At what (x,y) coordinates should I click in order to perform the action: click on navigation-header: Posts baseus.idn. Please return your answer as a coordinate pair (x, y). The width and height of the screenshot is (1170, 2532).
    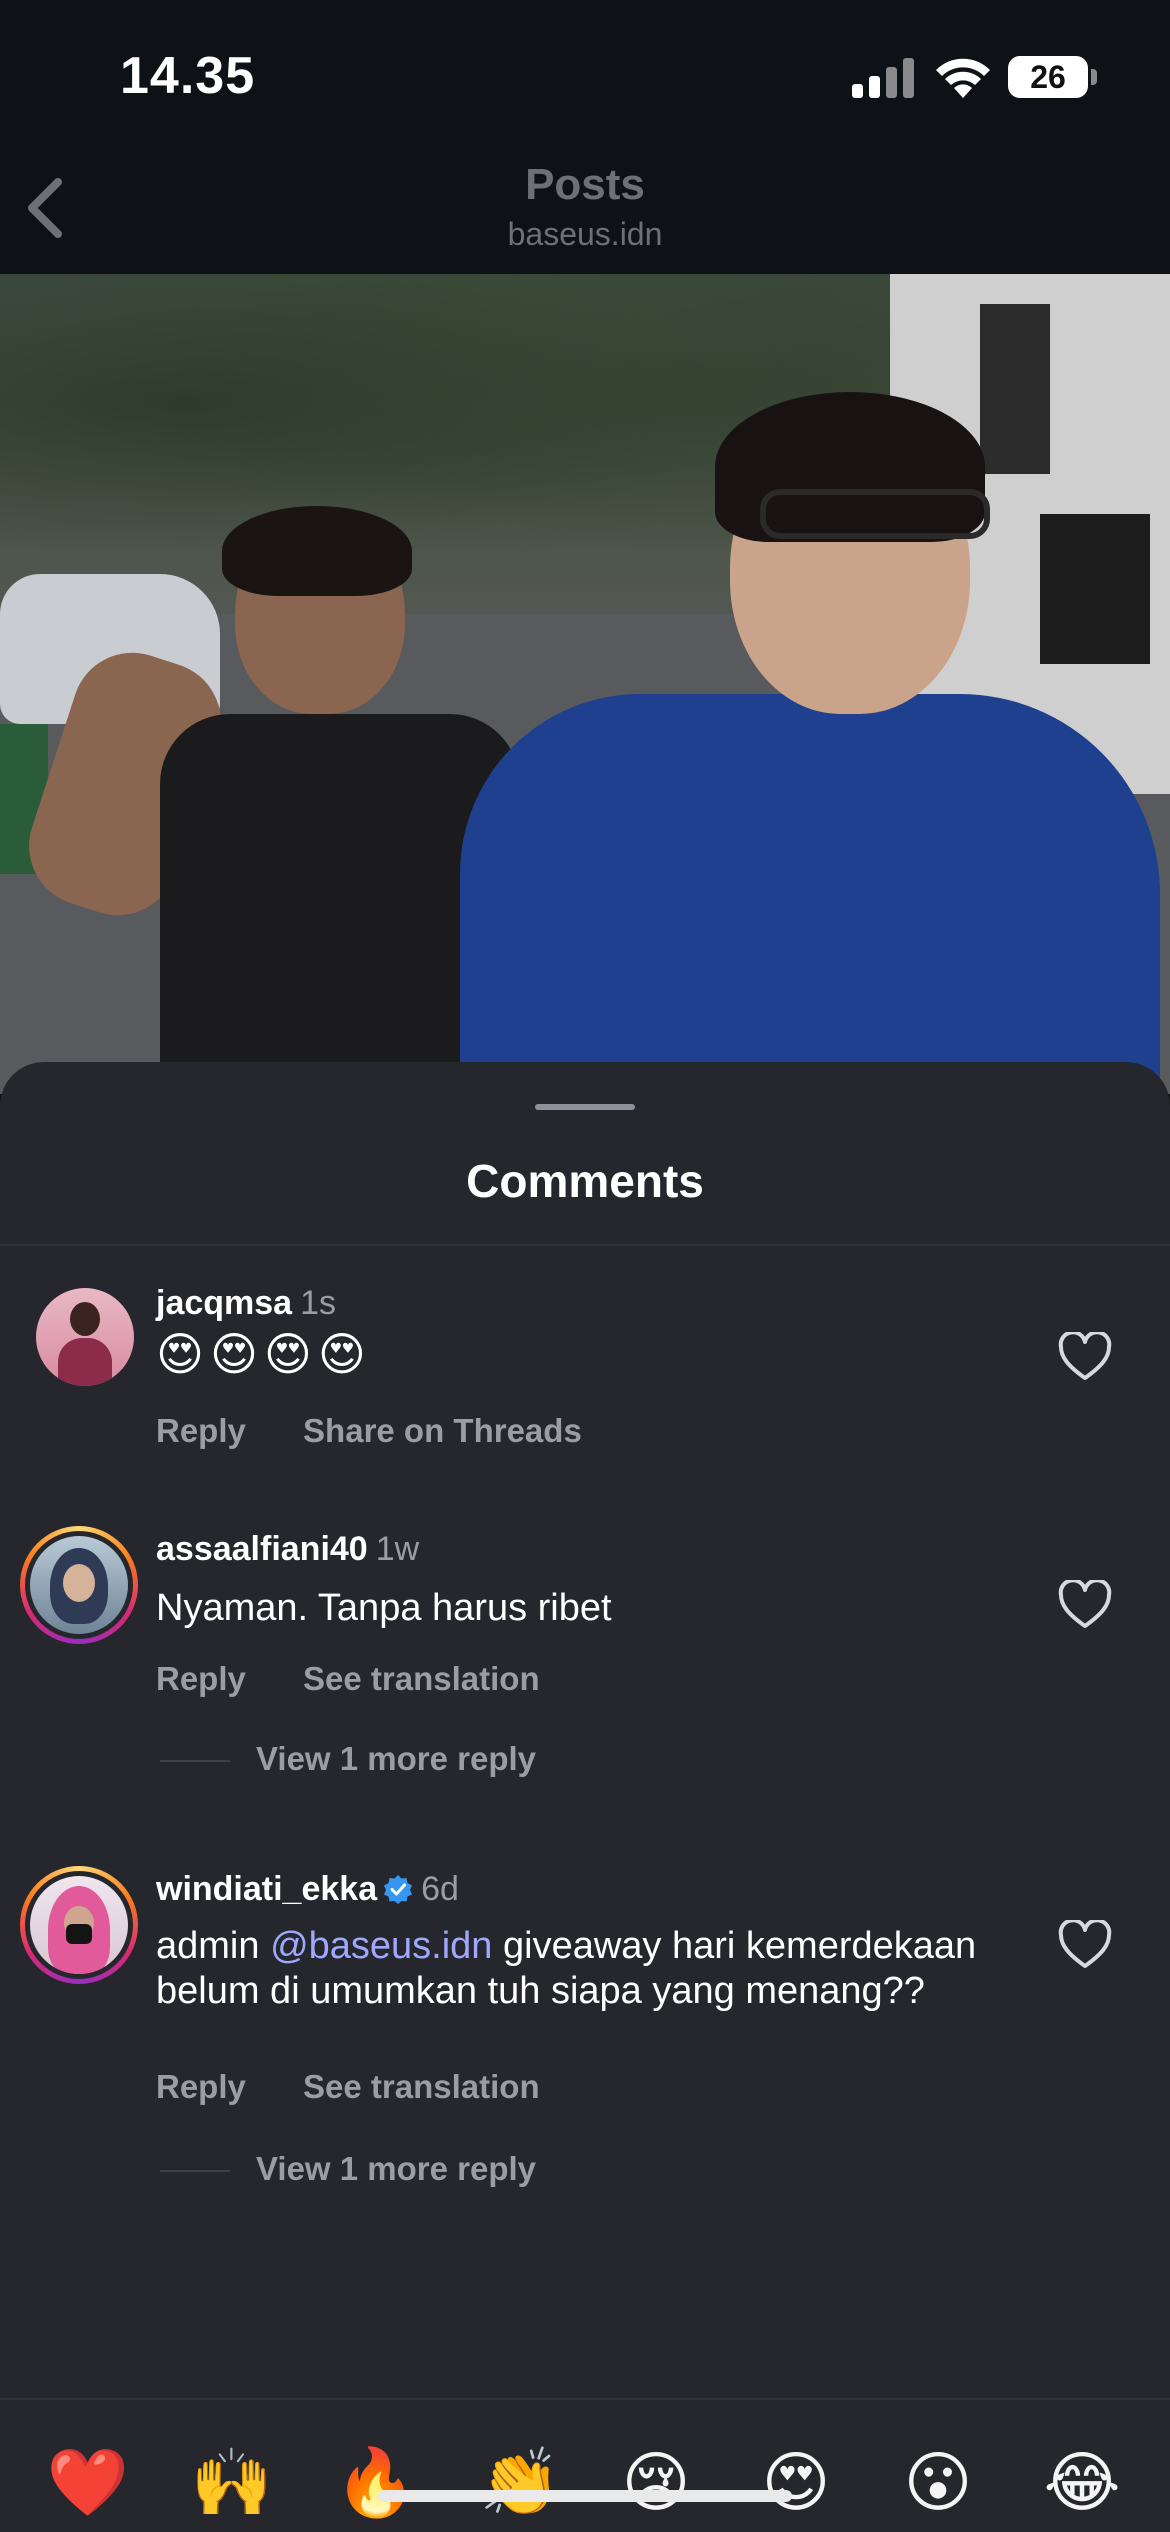
    Looking at the image, I should click on (585, 207).